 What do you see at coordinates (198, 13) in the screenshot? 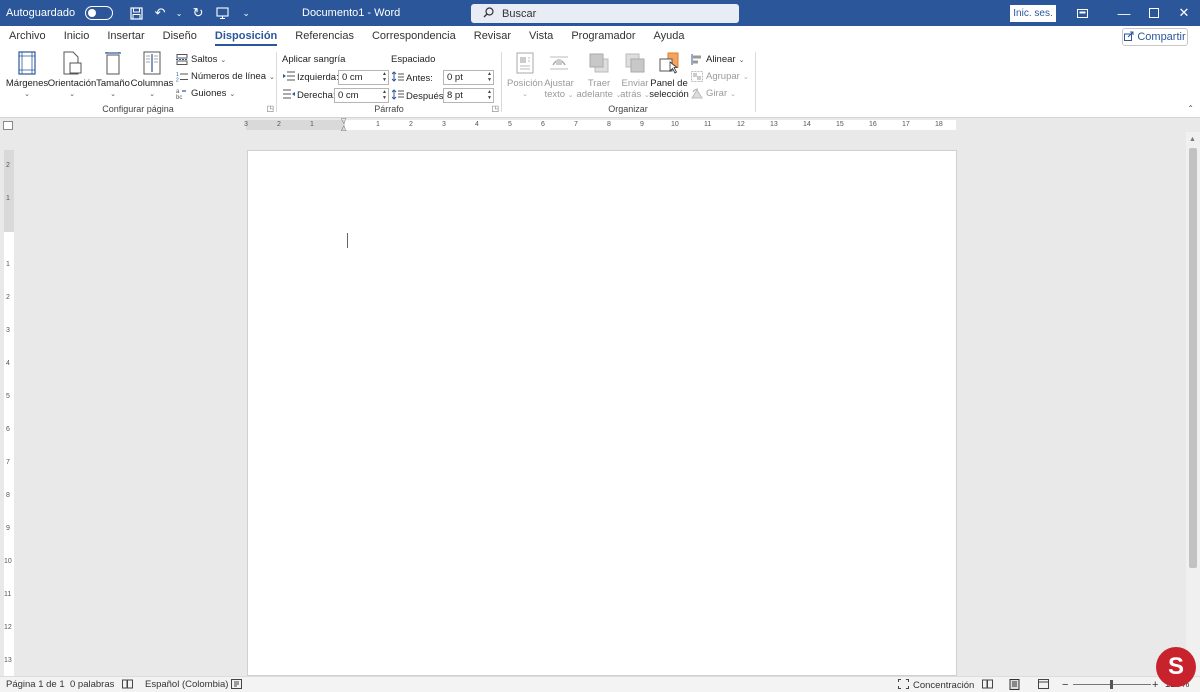
I see `redo-icon: ↻` at bounding box center [198, 13].